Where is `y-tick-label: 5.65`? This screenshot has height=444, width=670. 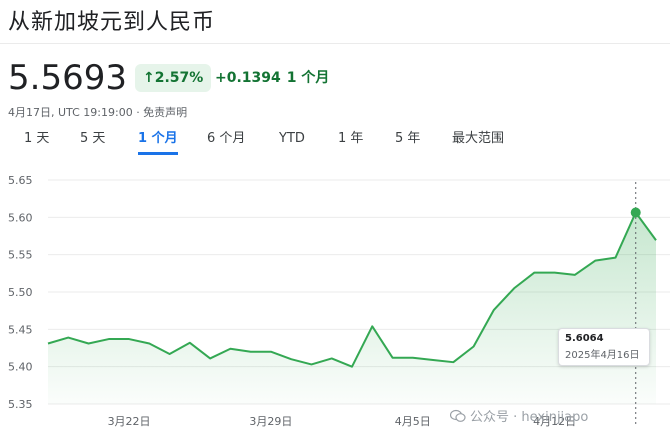 y-tick-label: 5.65 is located at coordinates (20, 180).